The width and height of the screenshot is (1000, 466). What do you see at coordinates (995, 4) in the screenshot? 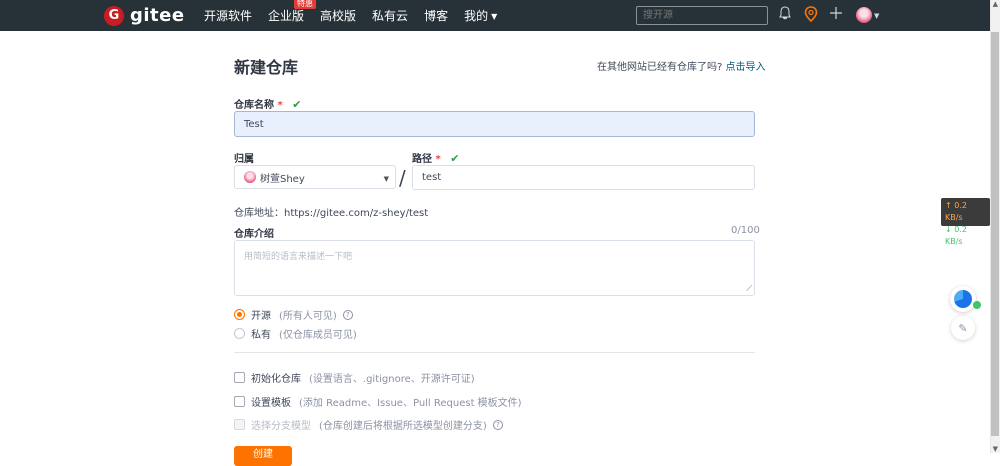
I see `scroll-up-arrow-icon: ▲` at bounding box center [995, 4].